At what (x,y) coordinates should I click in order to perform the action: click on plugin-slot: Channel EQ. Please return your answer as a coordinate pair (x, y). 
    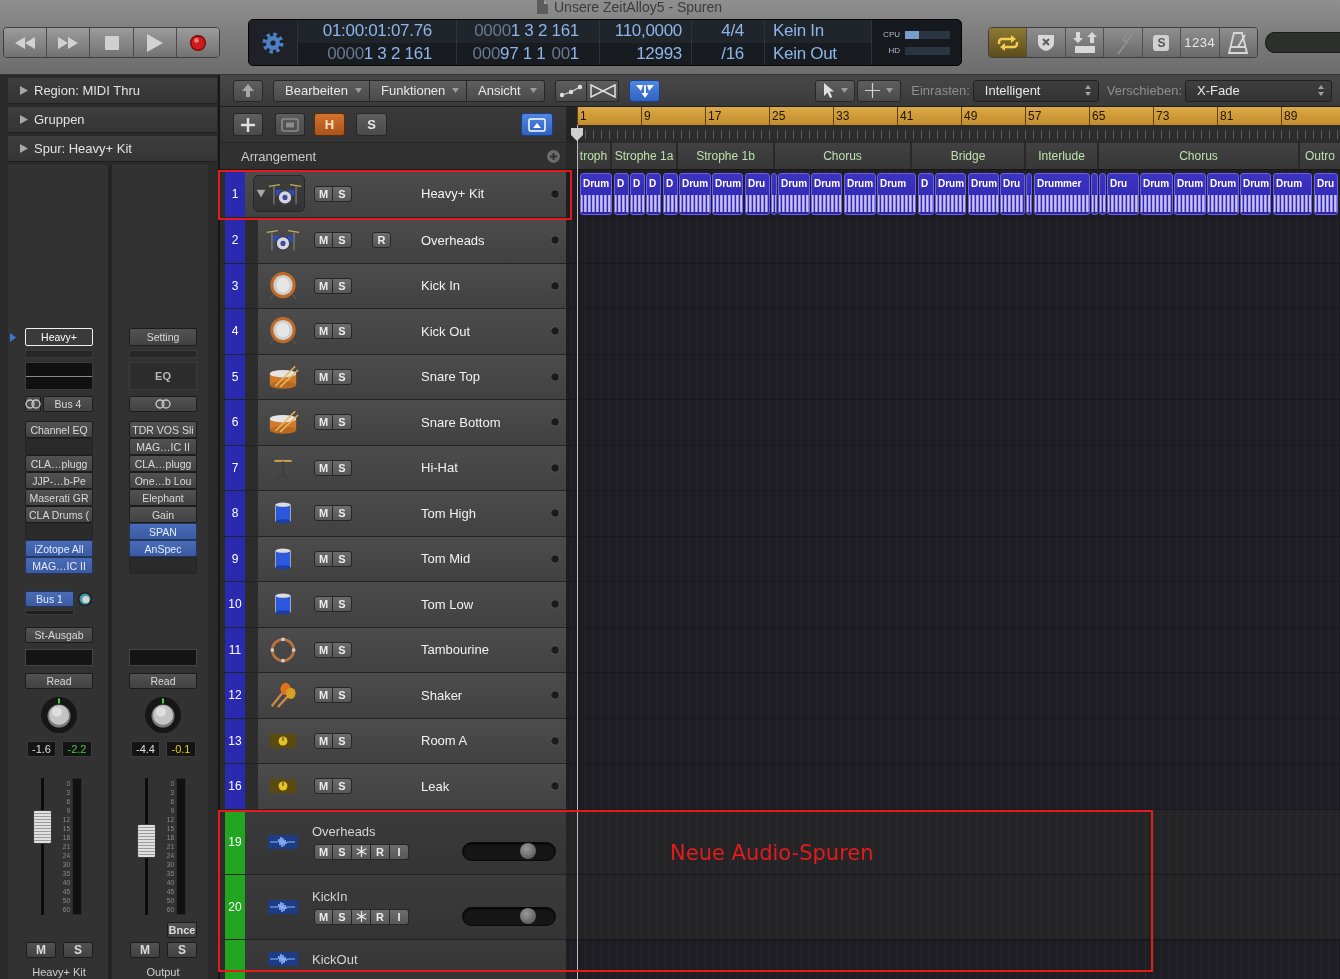
    Looking at the image, I should click on (59, 429).